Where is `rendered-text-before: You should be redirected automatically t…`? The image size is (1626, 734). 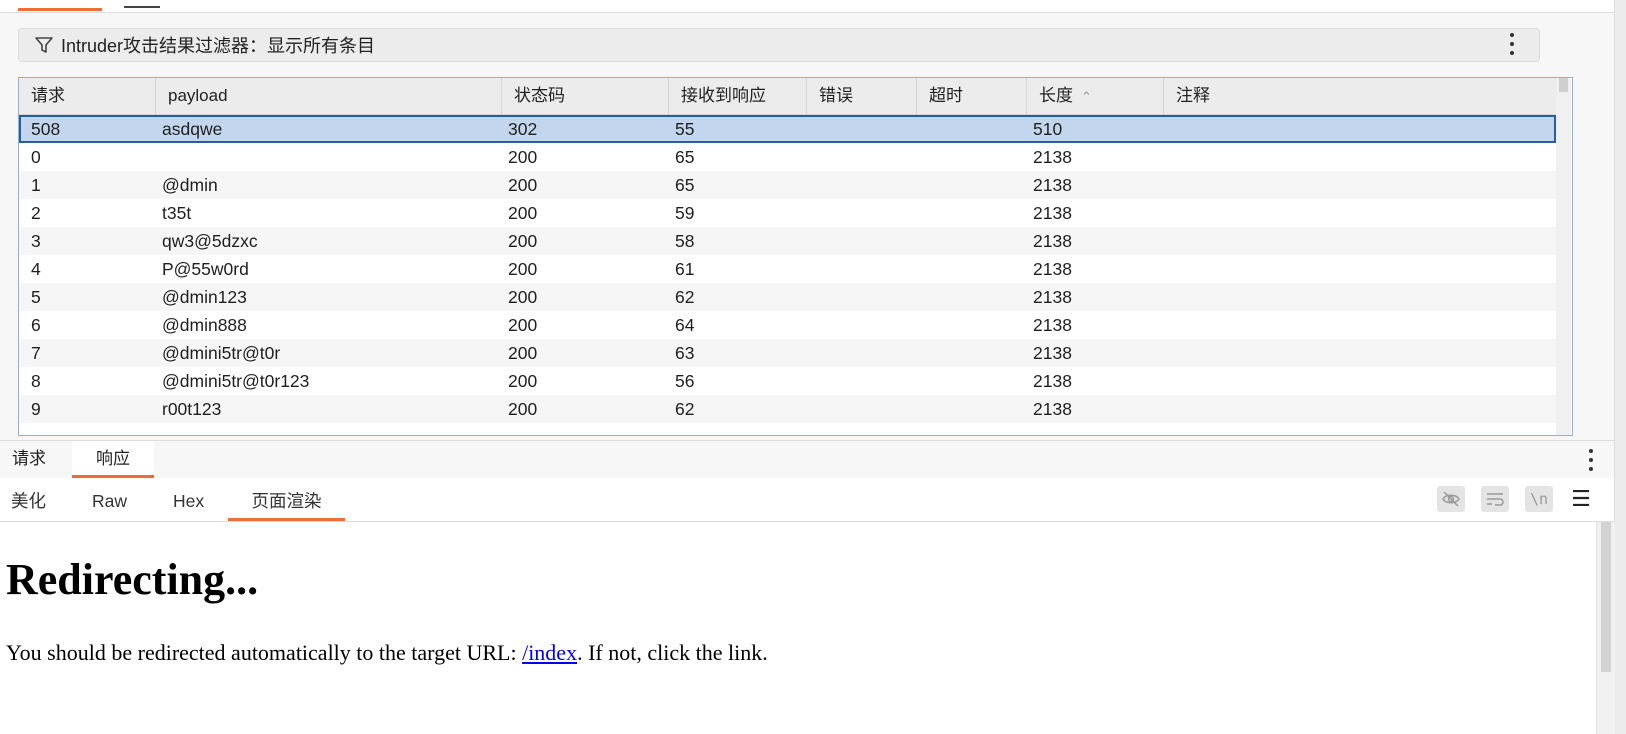
rendered-text-before: You should be redirected automatically t… is located at coordinates (264, 652).